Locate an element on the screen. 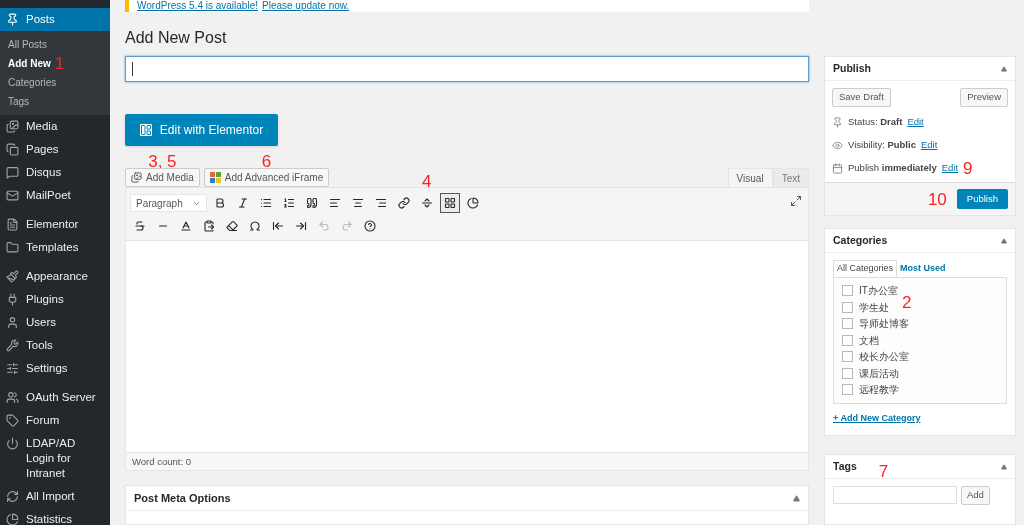 This screenshot has width=1024, height=525. power-icon is located at coordinates (12, 443).